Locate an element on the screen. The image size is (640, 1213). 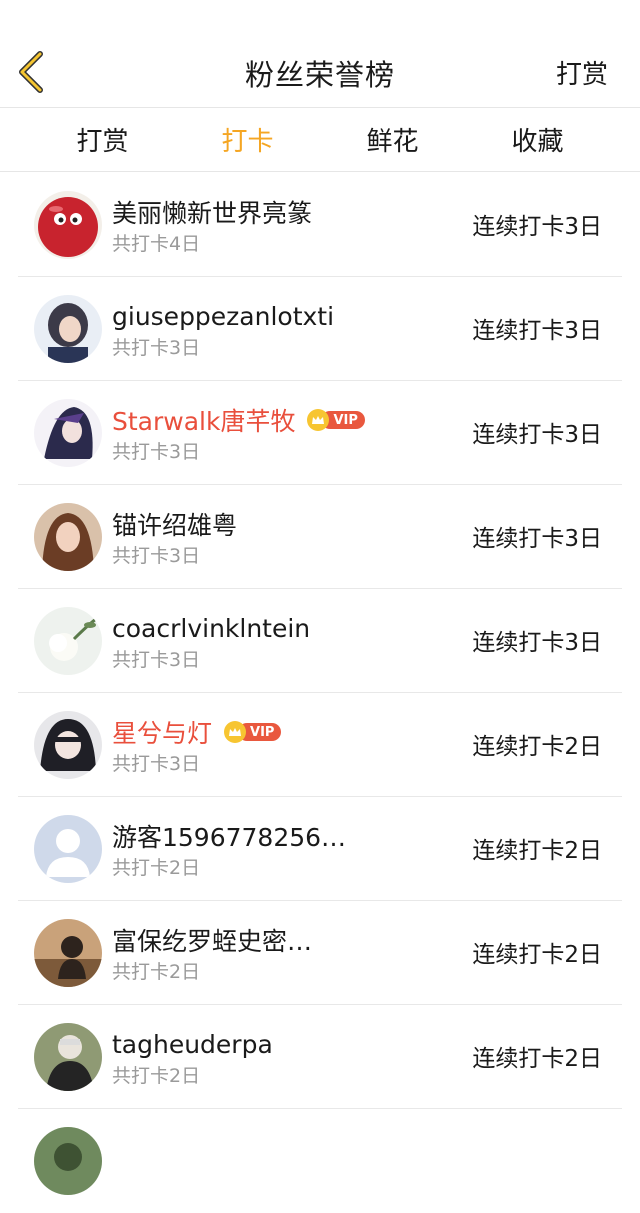
fan-name: 美丽懒新世界亮篆 is located at coordinates (212, 213).